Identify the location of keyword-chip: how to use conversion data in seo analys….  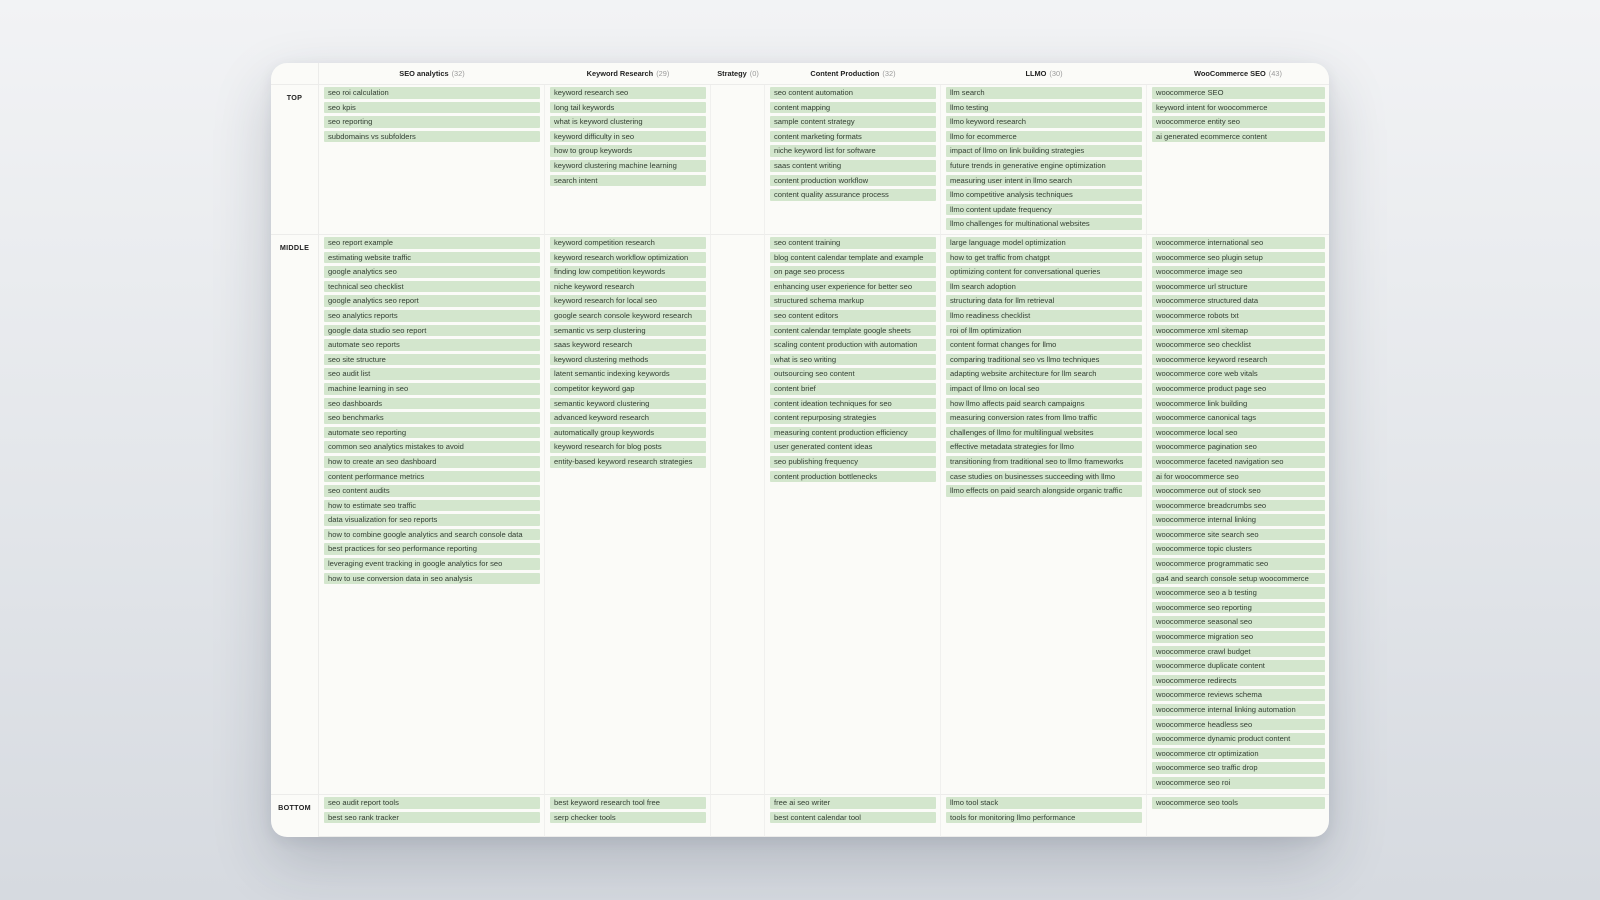
(432, 578).